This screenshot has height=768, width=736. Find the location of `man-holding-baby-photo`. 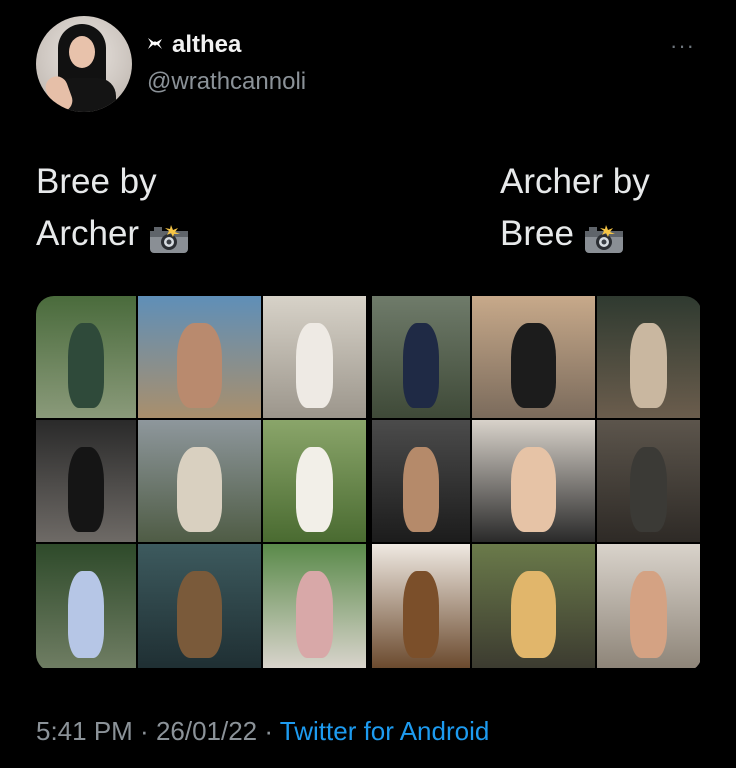

man-holding-baby-photo is located at coordinates (533, 481).